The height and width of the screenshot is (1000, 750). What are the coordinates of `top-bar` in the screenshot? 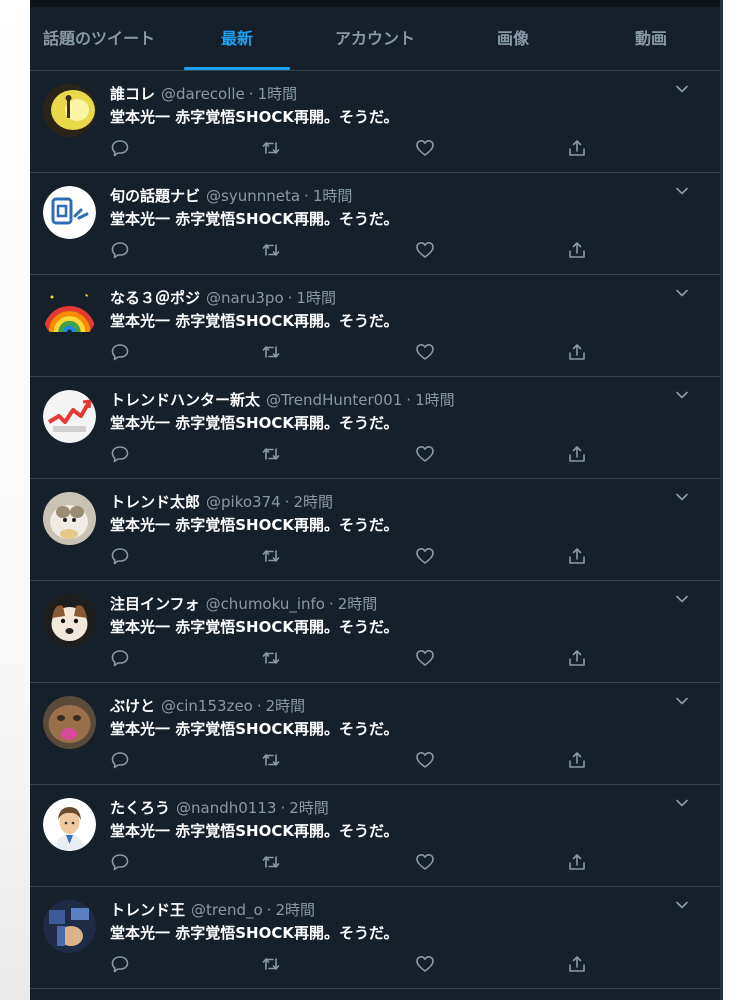 It's located at (375, 3).